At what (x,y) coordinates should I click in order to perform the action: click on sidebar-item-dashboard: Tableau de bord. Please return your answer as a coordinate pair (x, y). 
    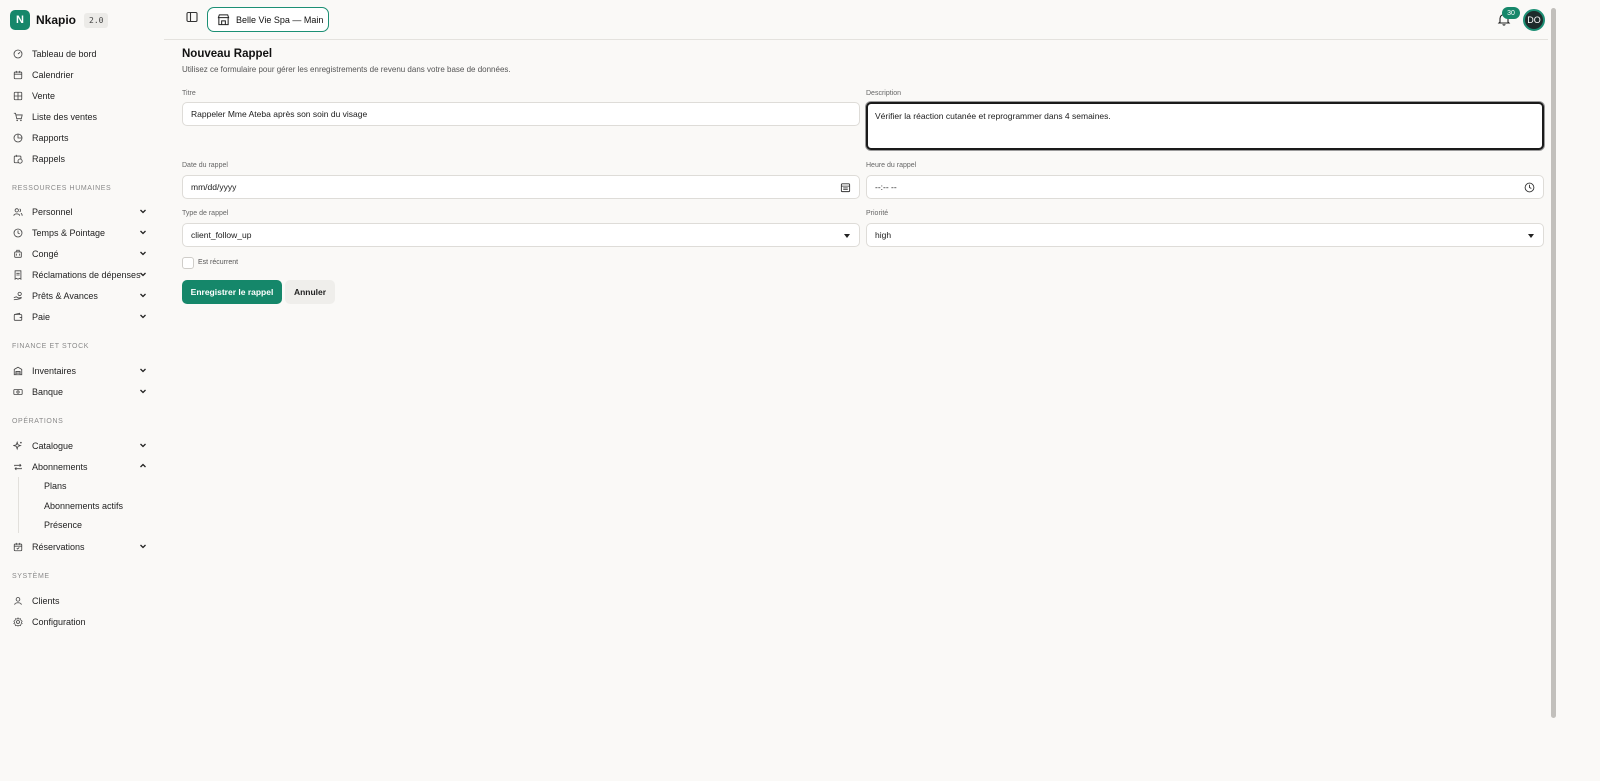
    Looking at the image, I should click on (83, 54).